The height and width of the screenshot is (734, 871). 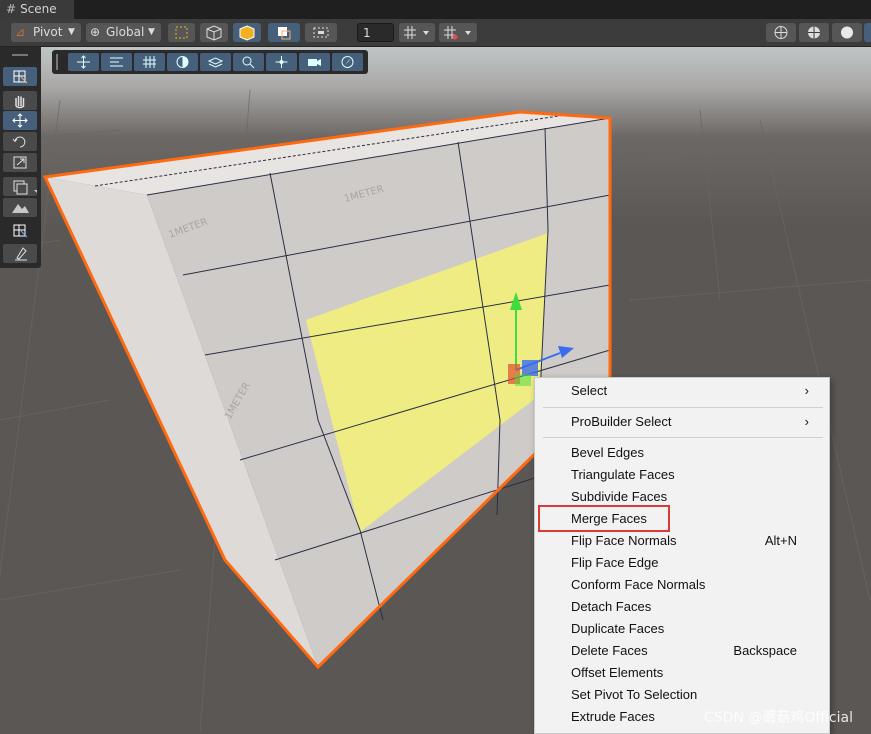 I want to click on globe-icon: ⊕, so click(x=95, y=32).